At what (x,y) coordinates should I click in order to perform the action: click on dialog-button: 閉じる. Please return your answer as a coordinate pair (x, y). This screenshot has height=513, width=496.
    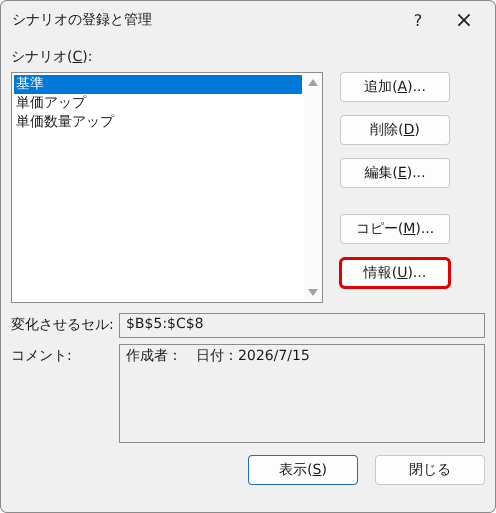
    Looking at the image, I should click on (430, 470).